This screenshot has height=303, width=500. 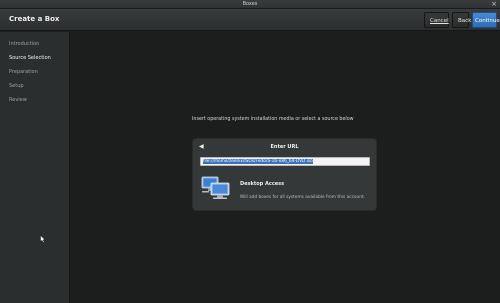 I want to click on continue-button: Continue, so click(x=486, y=20).